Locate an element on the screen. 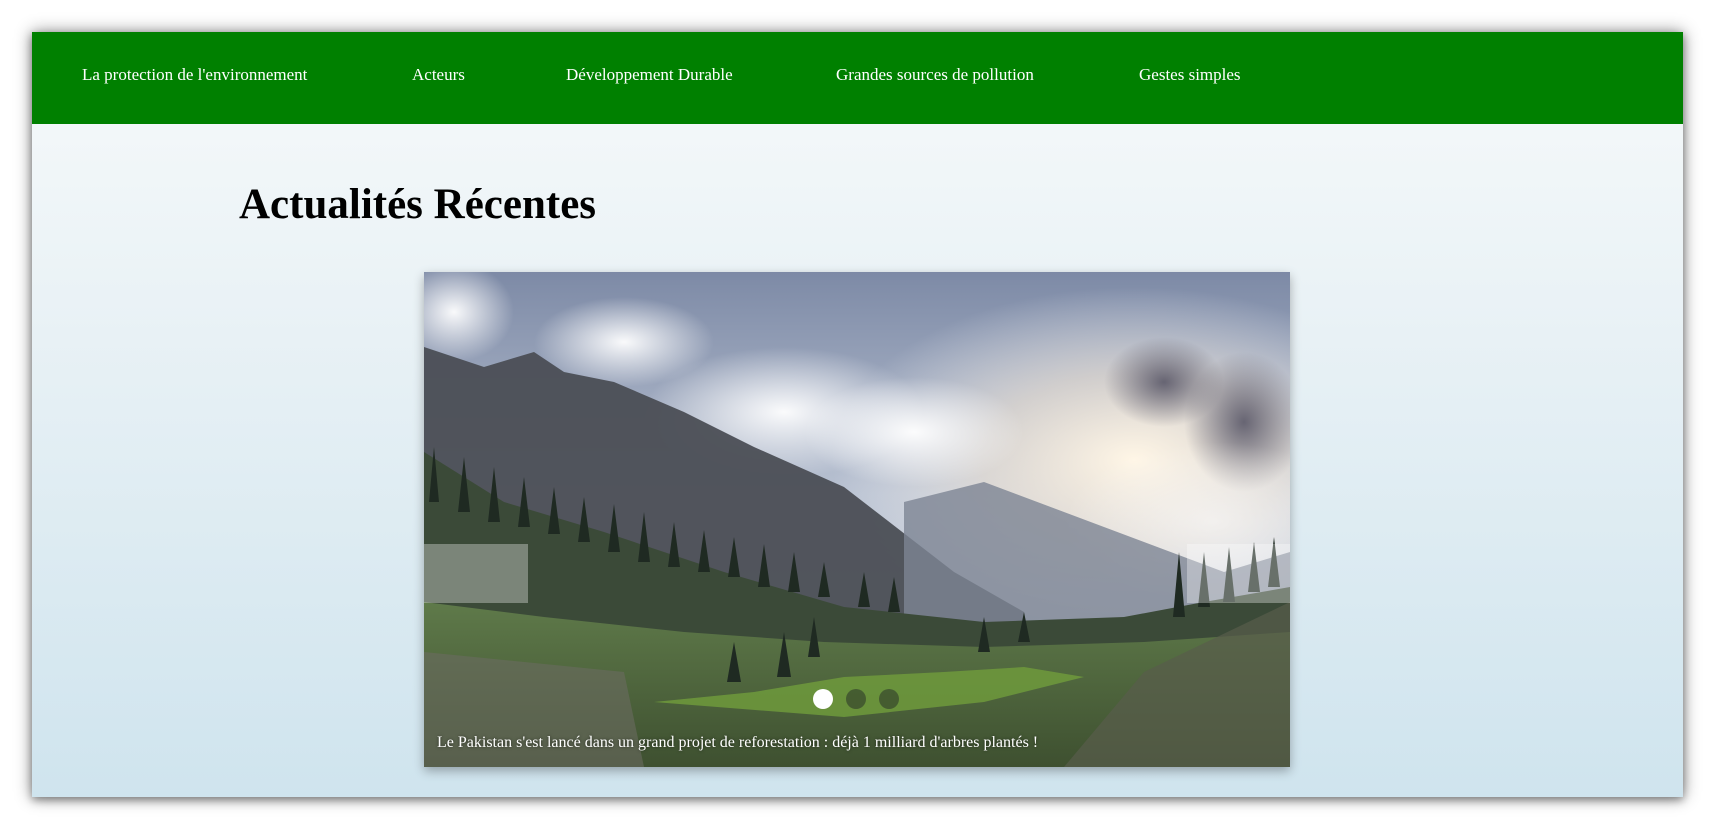  nav-link-protection-environnement: La protection de l'environnement is located at coordinates (194, 75).